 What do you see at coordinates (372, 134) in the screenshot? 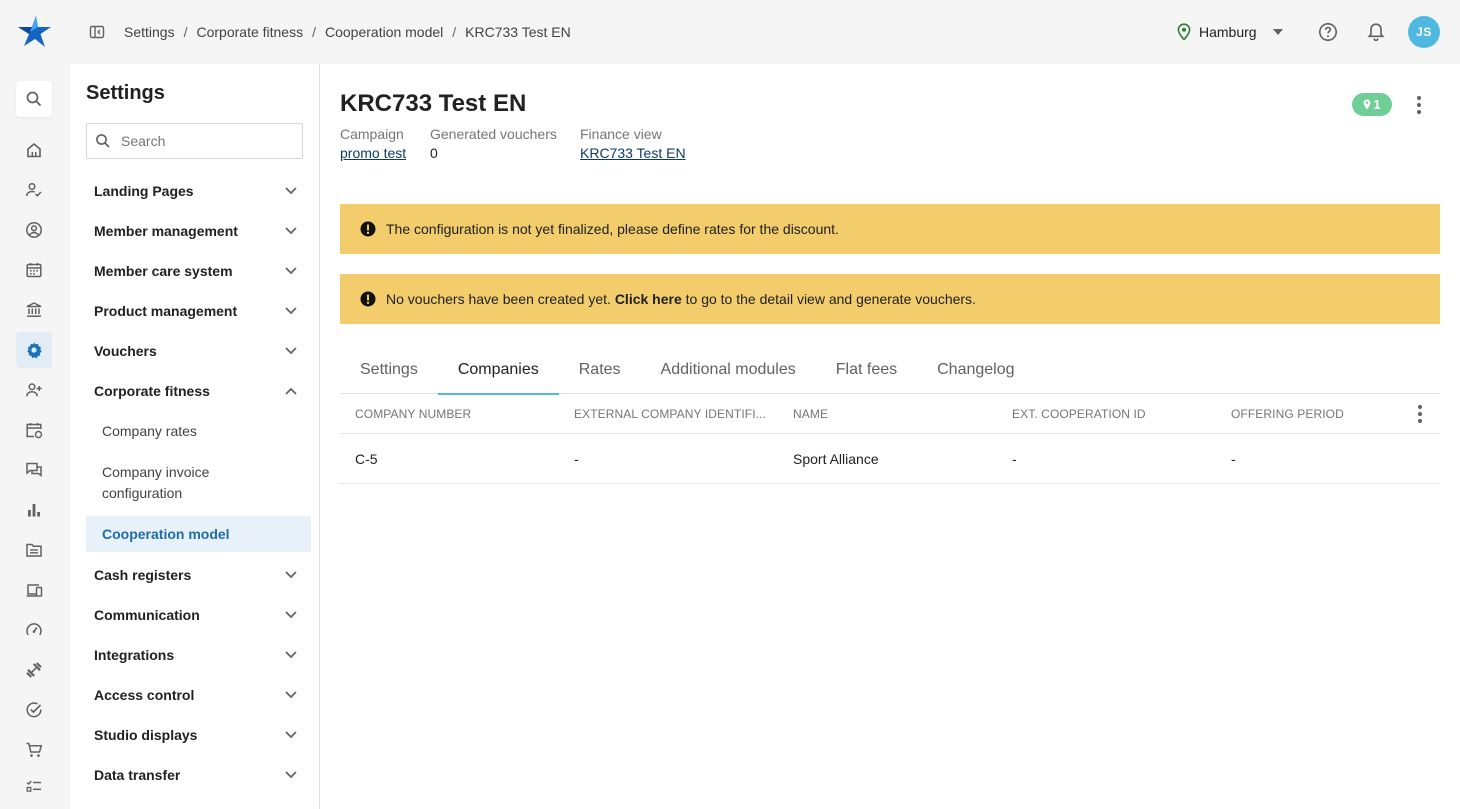
I see `meta-campaign-label: Campaign` at bounding box center [372, 134].